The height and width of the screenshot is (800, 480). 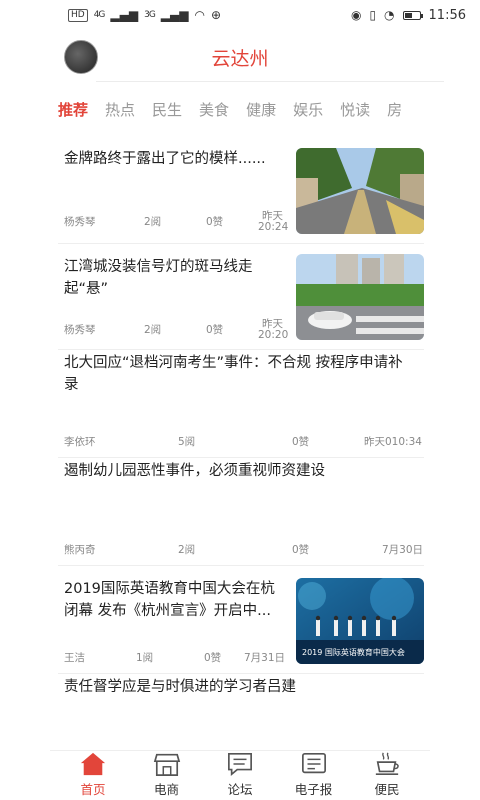 I want to click on nav-label: 首页, so click(x=93, y=789).